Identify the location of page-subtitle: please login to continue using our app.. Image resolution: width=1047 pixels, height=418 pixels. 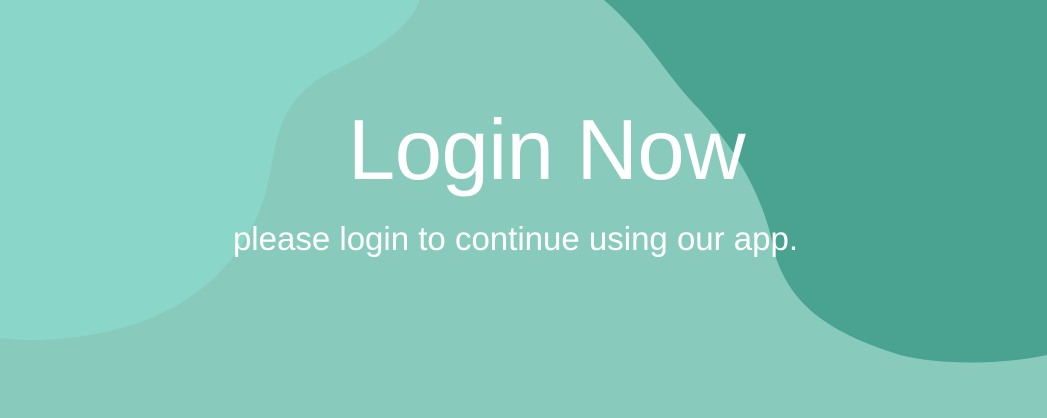
(515, 238).